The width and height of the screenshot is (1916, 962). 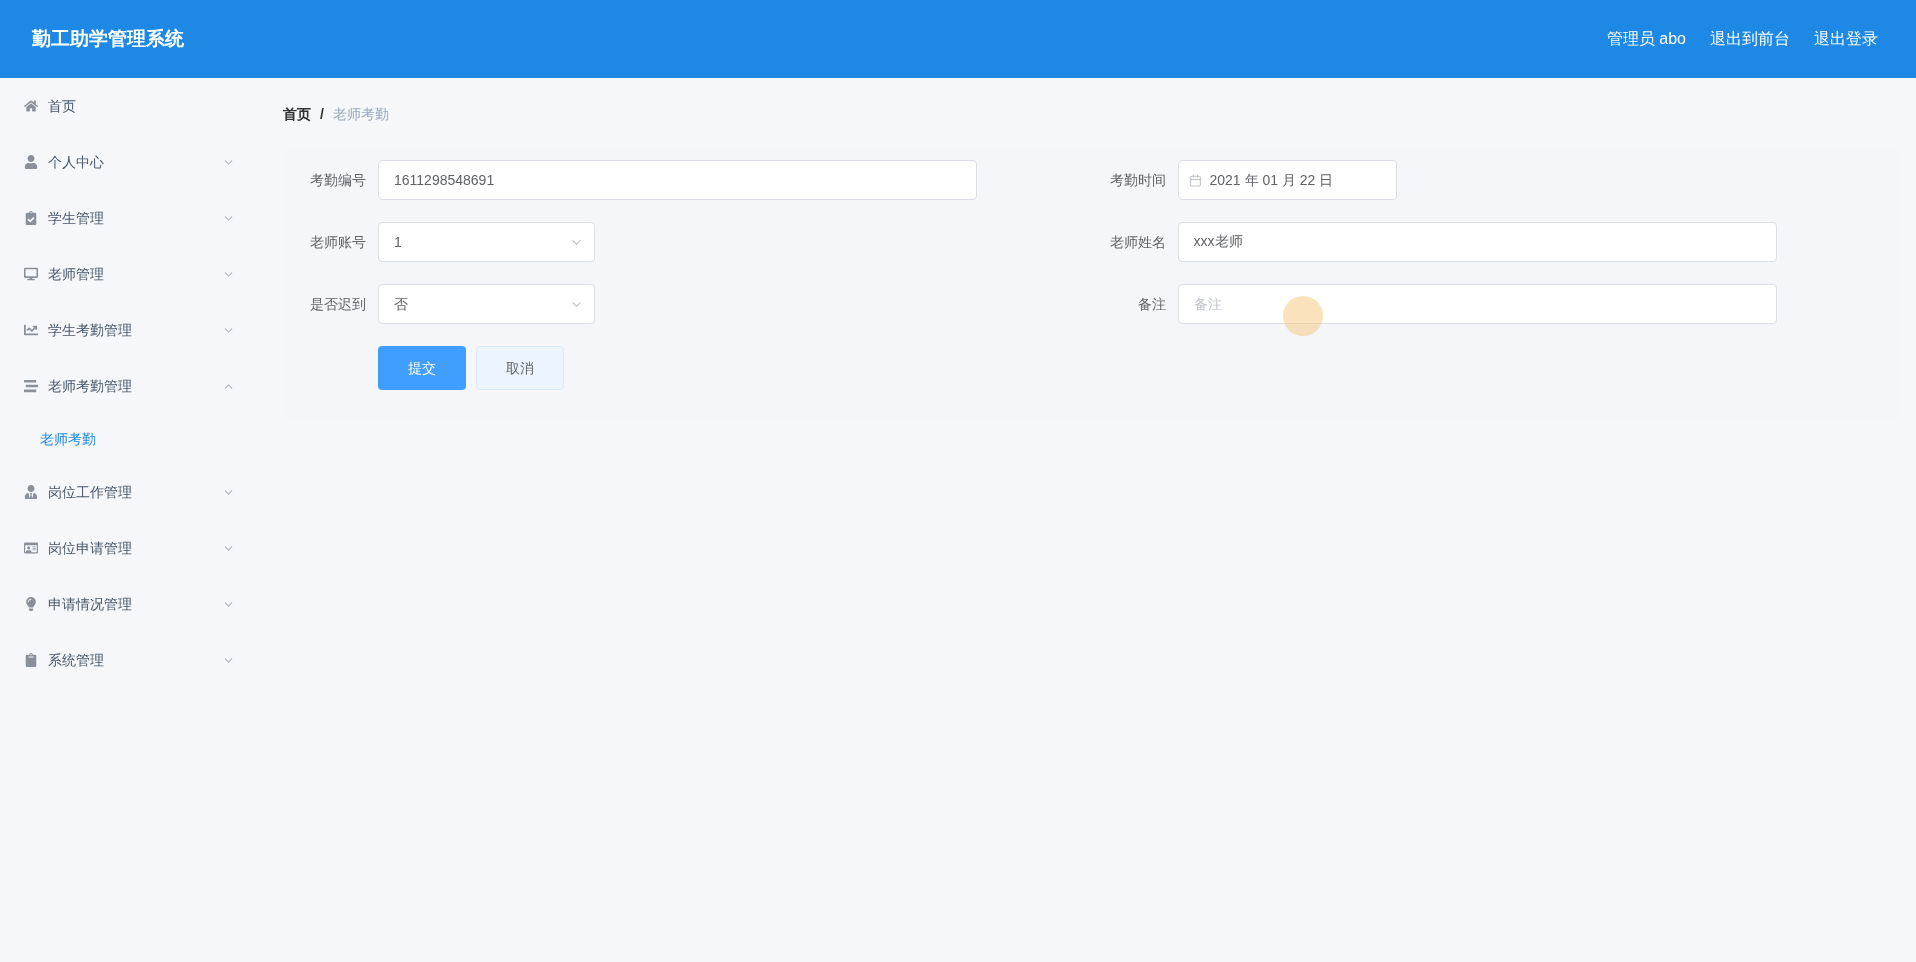 What do you see at coordinates (31, 274) in the screenshot?
I see `monitor-icon` at bounding box center [31, 274].